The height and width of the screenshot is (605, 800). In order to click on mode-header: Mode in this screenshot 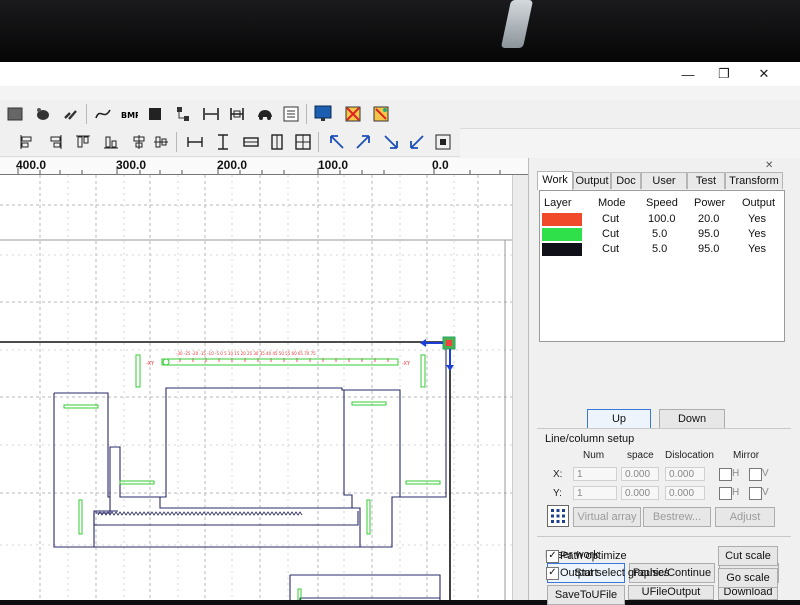, I will do `click(612, 203)`.